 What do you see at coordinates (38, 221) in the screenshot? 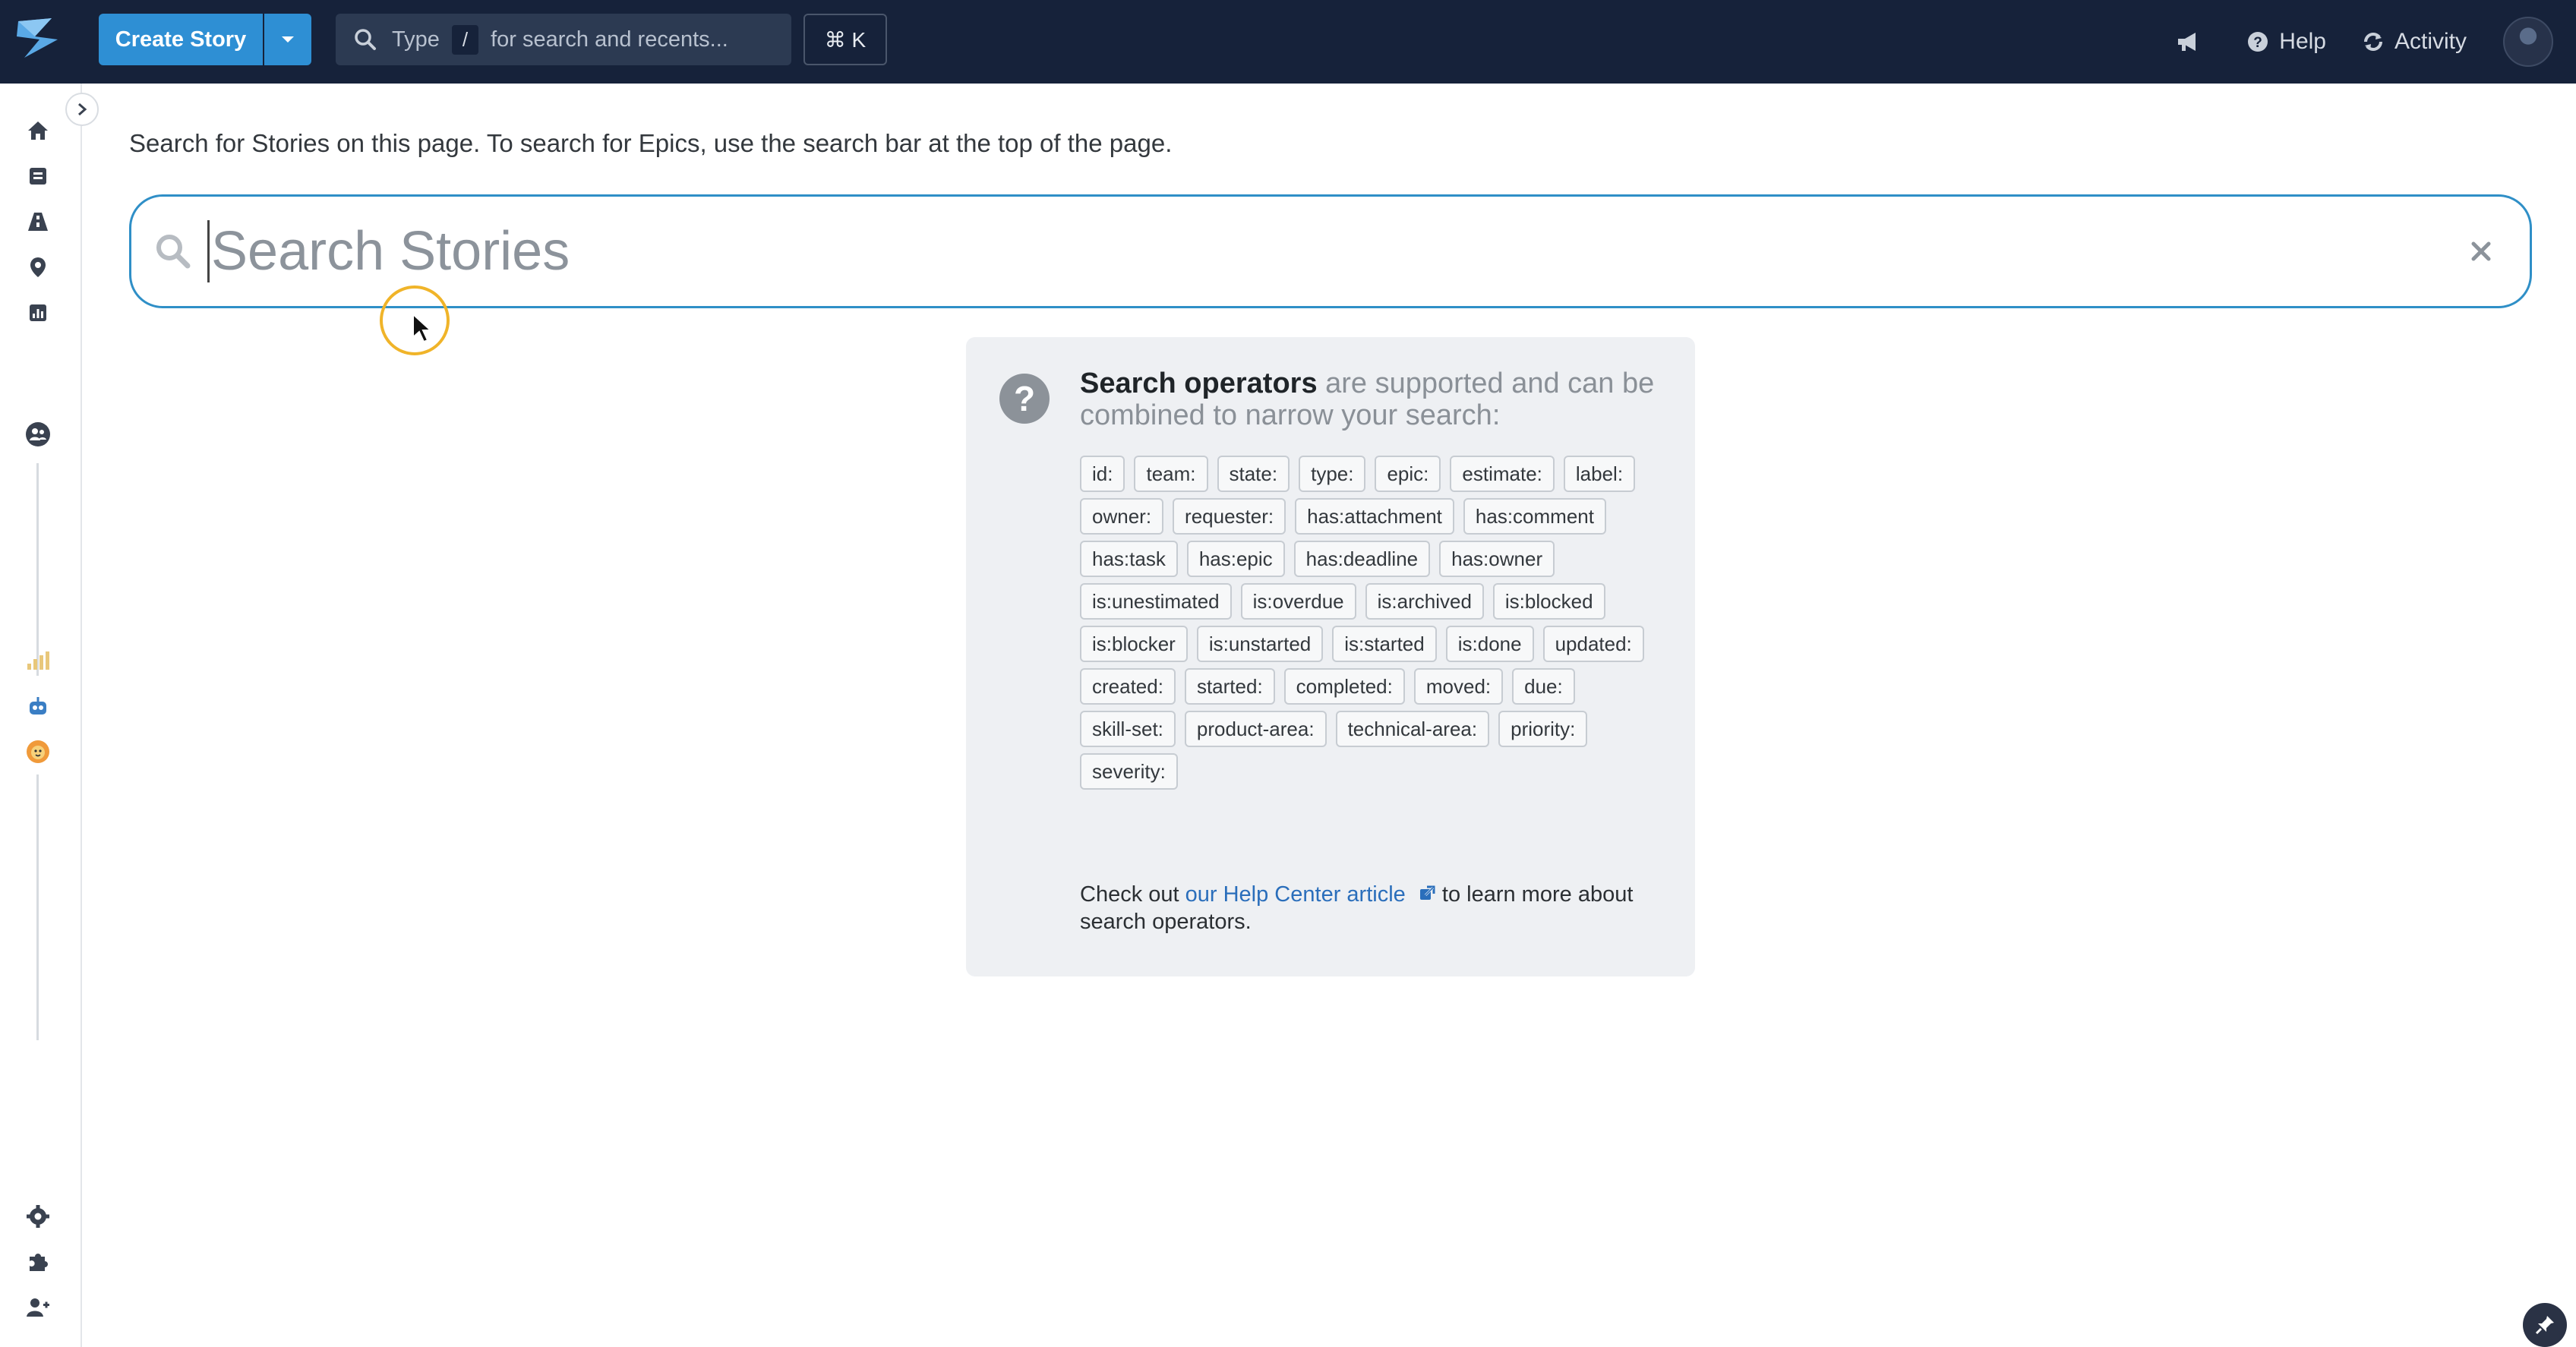
I see `roadmap-icon` at bounding box center [38, 221].